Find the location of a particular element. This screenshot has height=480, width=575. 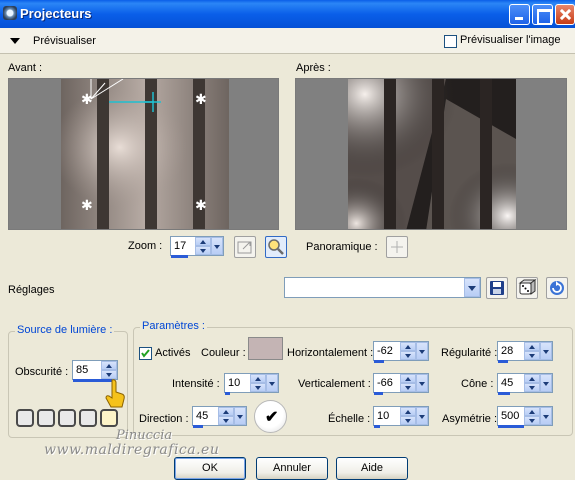

app-icon is located at coordinates (10, 13).